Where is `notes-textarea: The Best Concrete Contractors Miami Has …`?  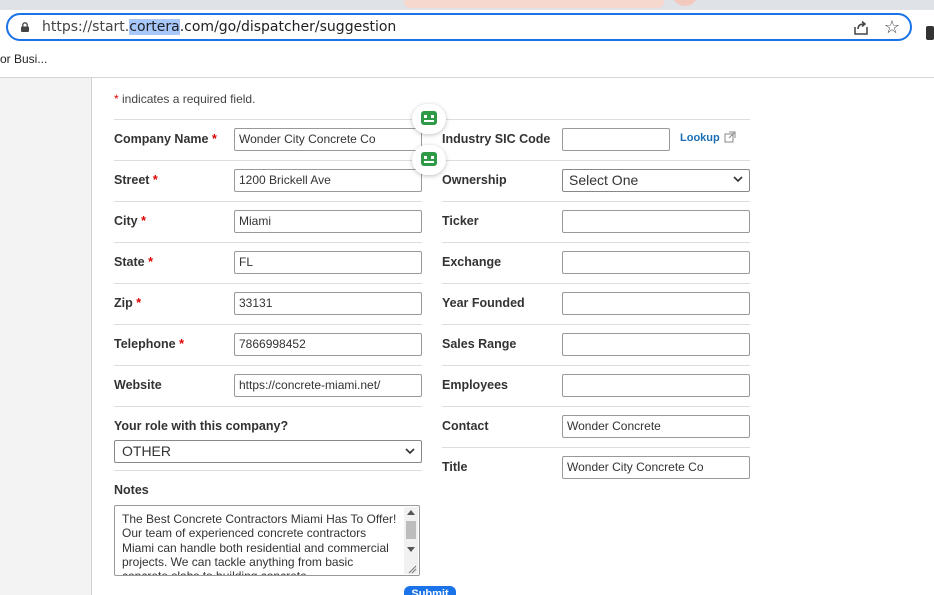 notes-textarea: The Best Concrete Contractors Miami Has … is located at coordinates (267, 540).